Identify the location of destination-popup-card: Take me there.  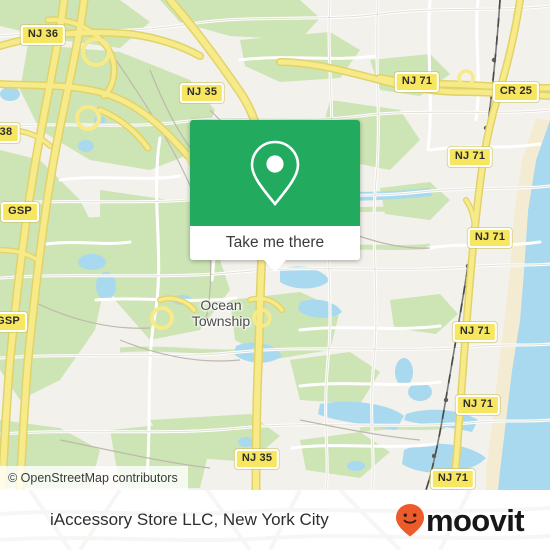
(275, 196).